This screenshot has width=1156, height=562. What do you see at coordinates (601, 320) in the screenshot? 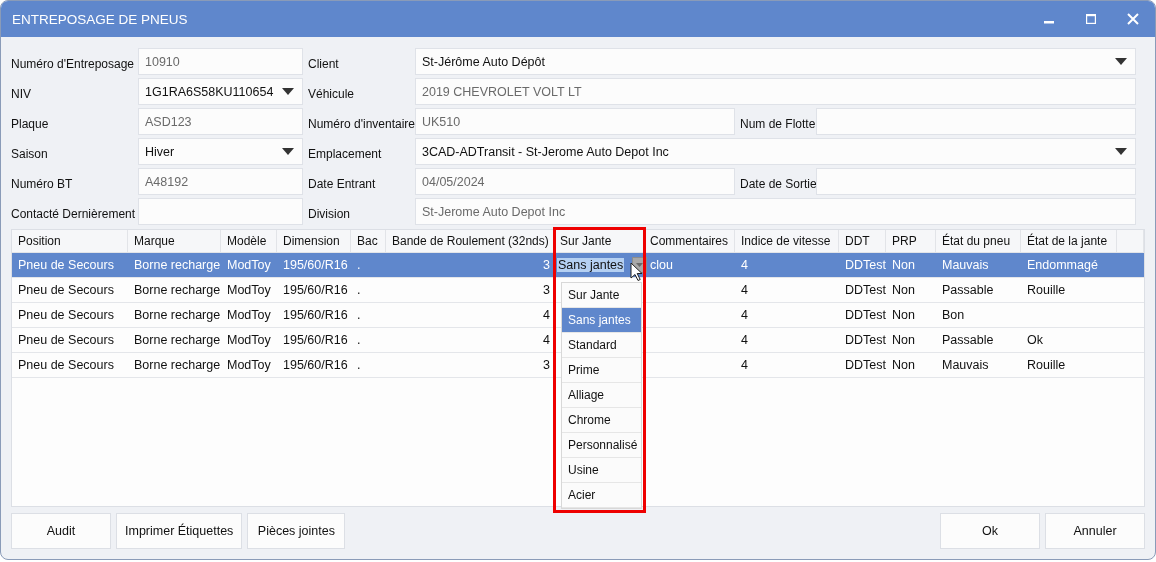
I see `dropdown-option: Sans jantes` at bounding box center [601, 320].